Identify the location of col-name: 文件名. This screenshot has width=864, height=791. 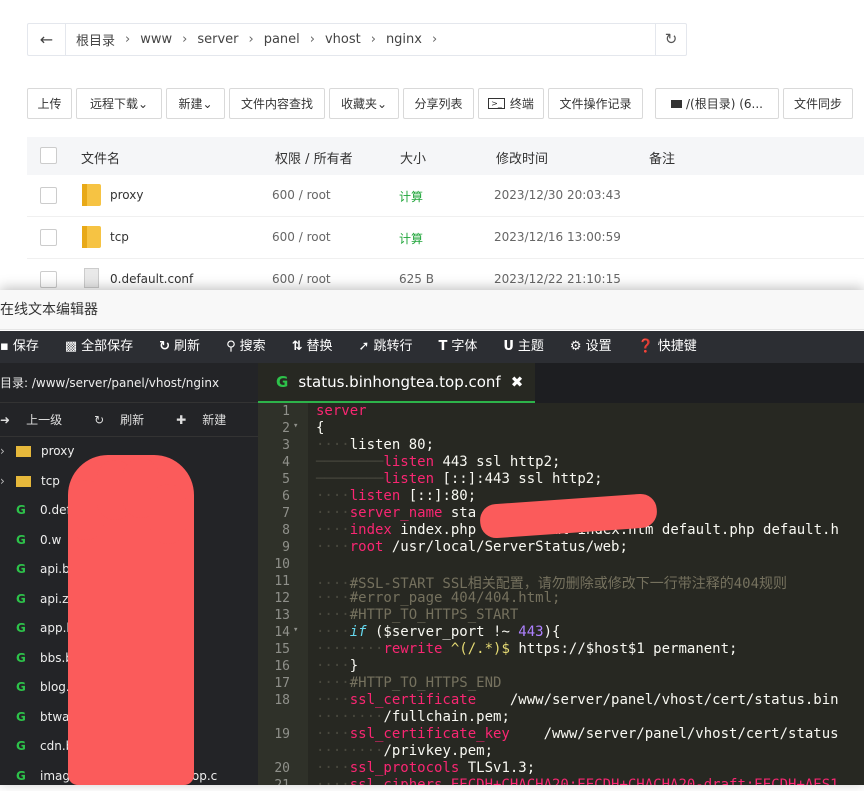
(100, 157).